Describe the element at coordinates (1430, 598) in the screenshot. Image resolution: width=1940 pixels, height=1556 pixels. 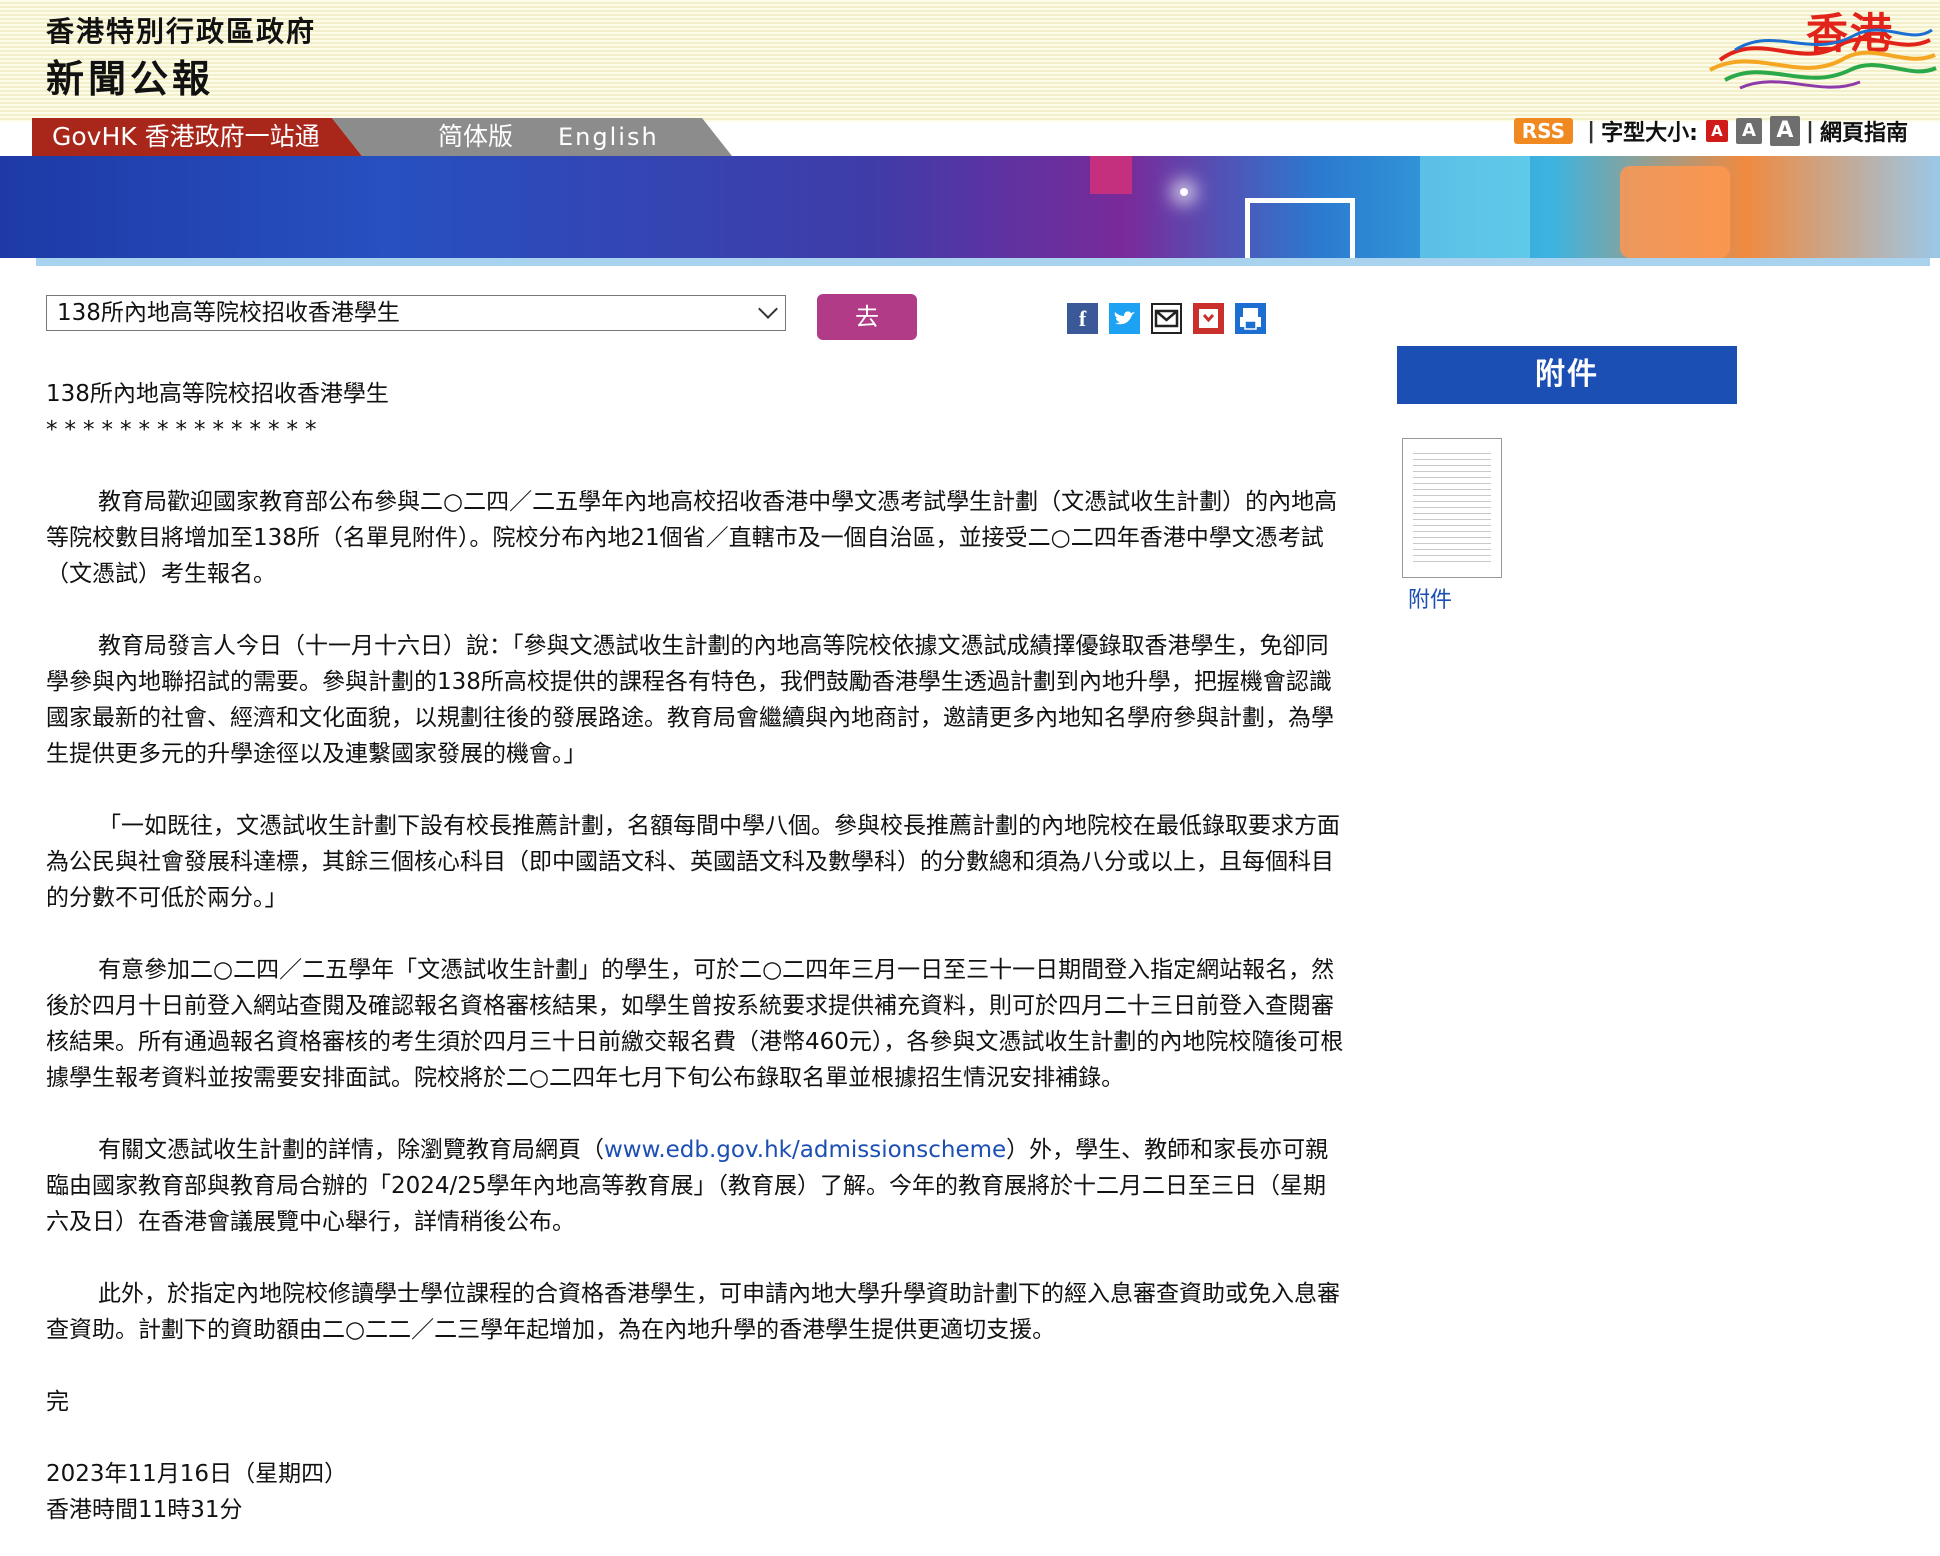
I see `attachment-link: 附件` at that location.